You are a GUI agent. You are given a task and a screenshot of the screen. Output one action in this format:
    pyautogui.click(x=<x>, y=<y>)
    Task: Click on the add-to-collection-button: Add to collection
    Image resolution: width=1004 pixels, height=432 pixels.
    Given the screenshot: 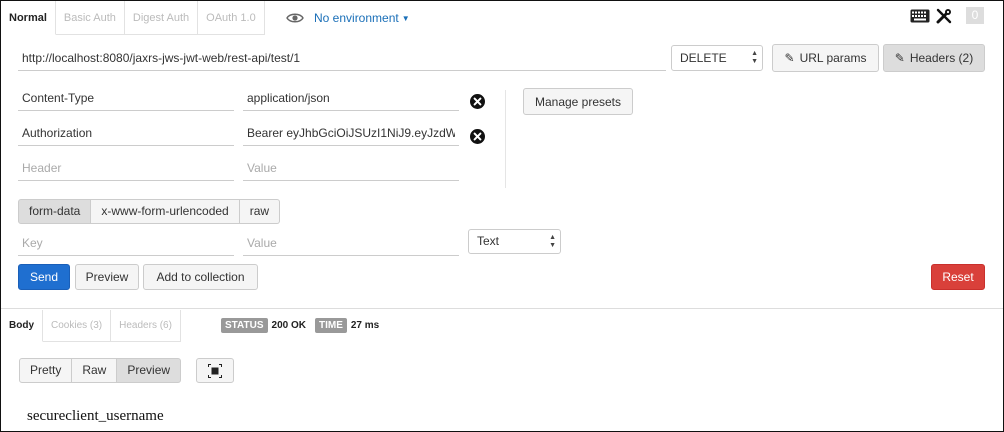 What is the action you would take?
    pyautogui.click(x=200, y=277)
    